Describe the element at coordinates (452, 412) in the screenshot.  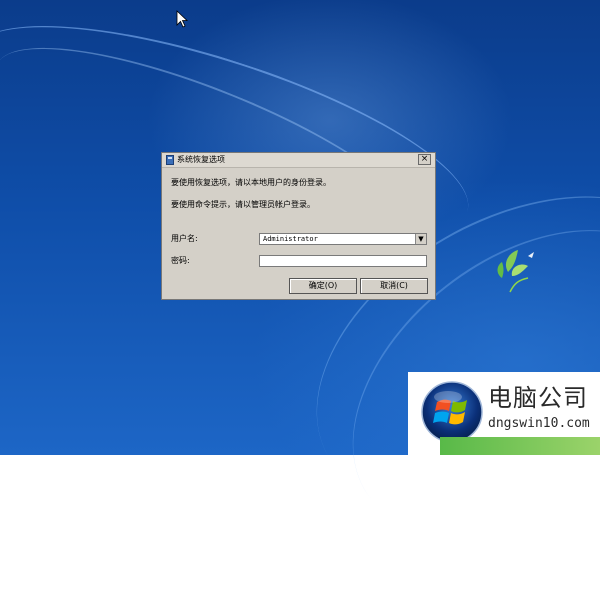
I see `windows-logo-icon` at that location.